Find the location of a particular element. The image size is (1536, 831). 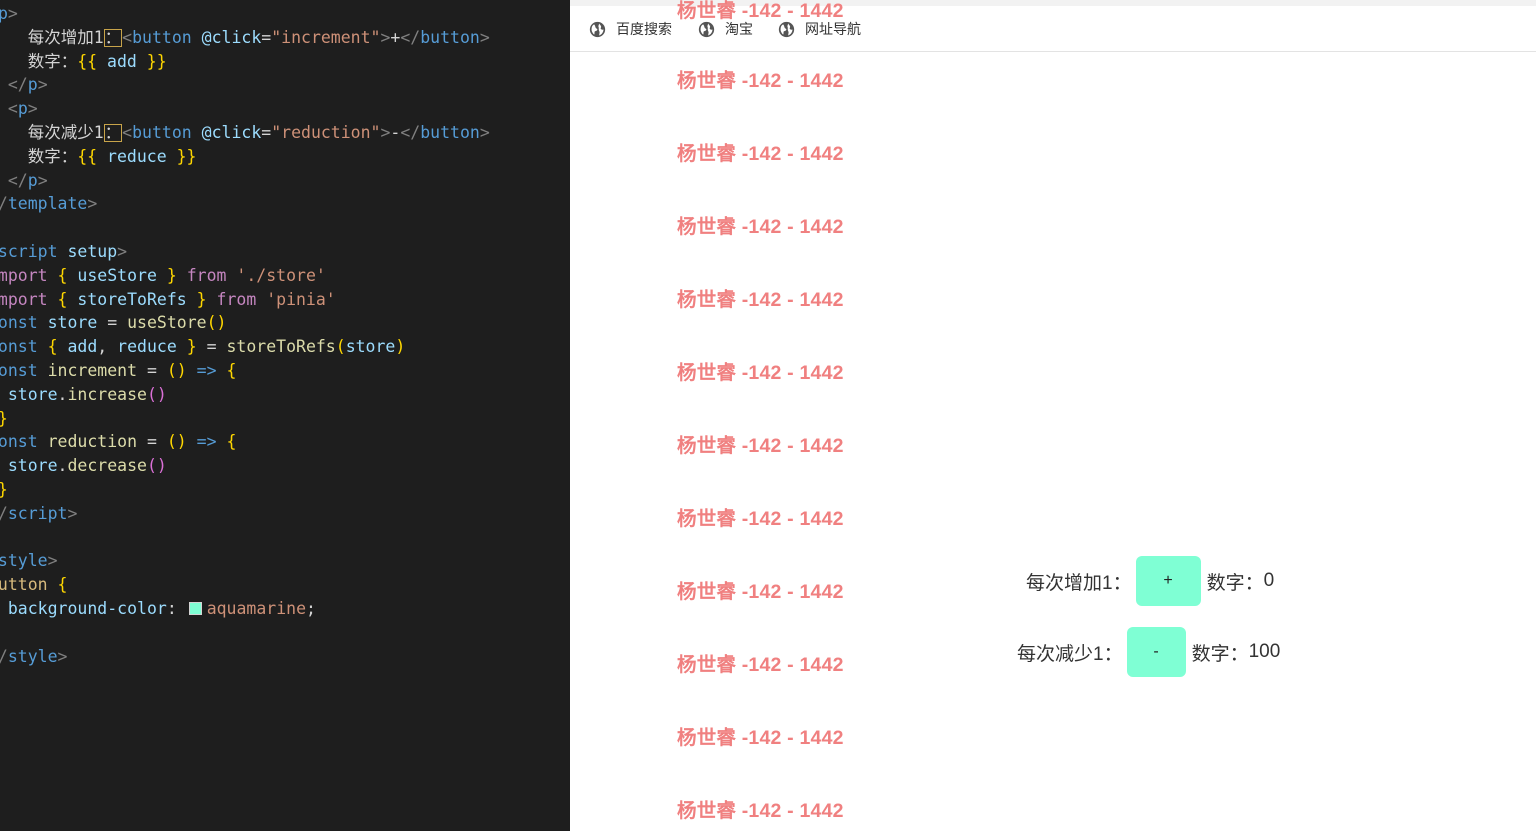

increase-label: 每次增加1： is located at coordinates (1079, 583).